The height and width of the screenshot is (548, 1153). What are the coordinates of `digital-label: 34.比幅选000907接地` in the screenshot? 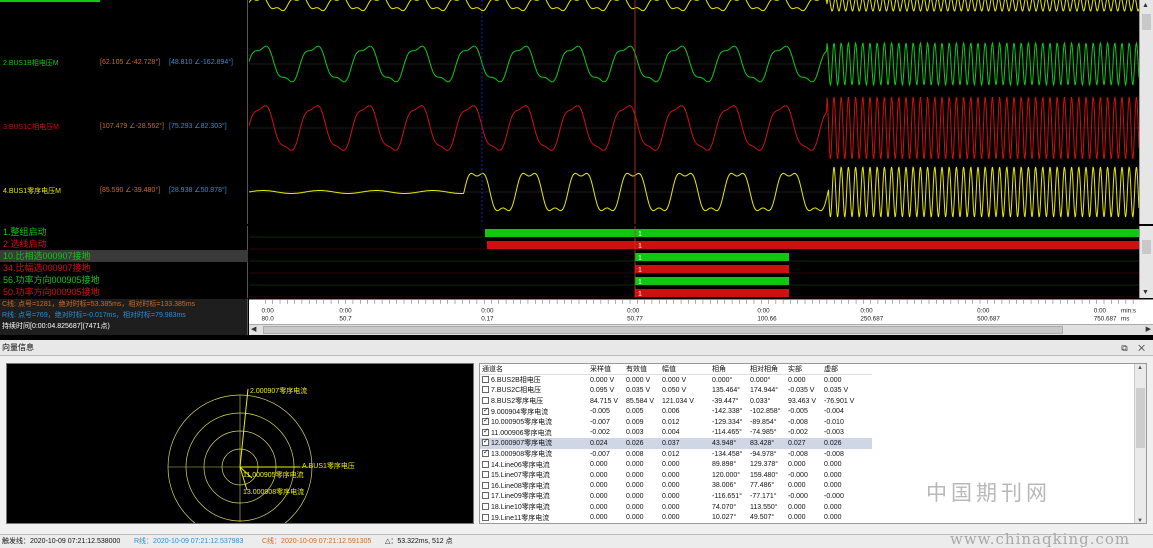 It's located at (124, 268).